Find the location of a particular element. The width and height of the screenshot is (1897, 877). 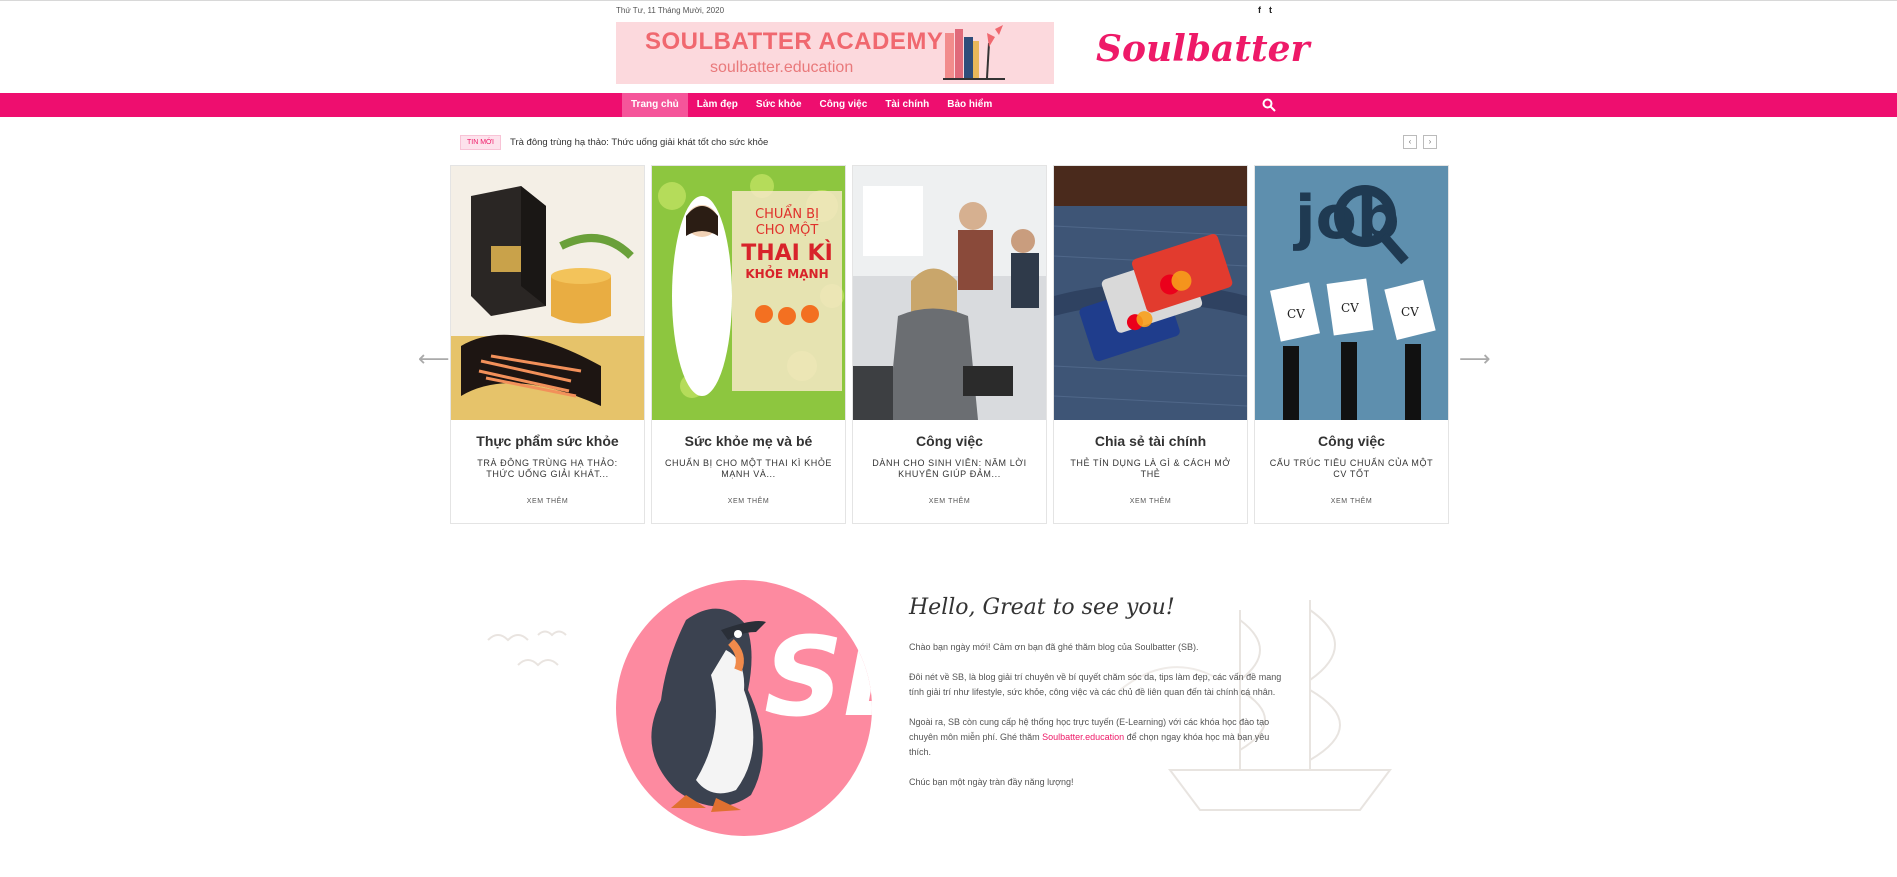

academy-banner: SOULBATTER ACADEMY soulbatter.education is located at coordinates (835, 53).